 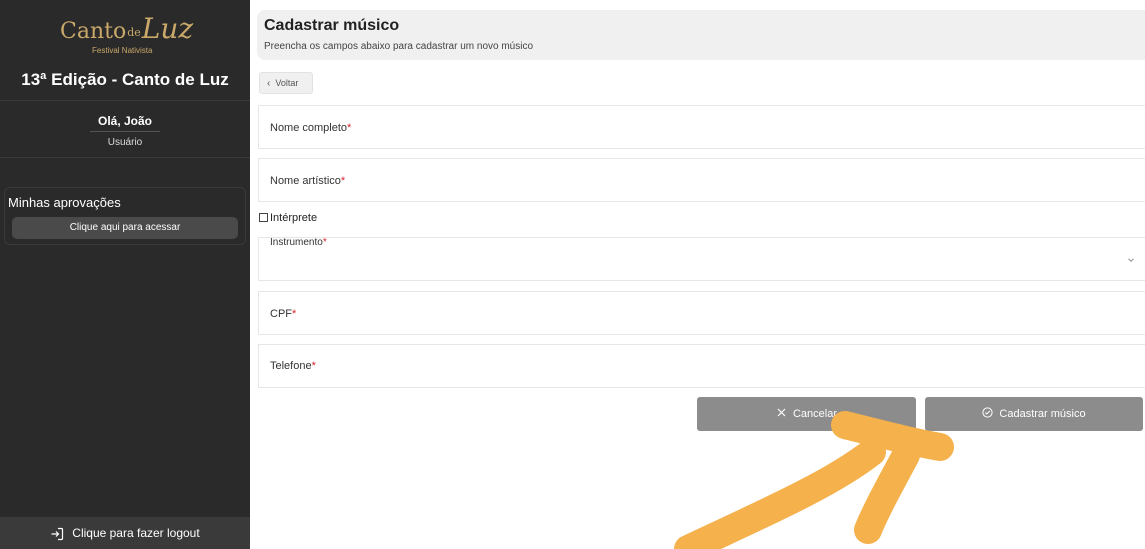 I want to click on instrument-label: Instrumento*, so click(x=298, y=242).